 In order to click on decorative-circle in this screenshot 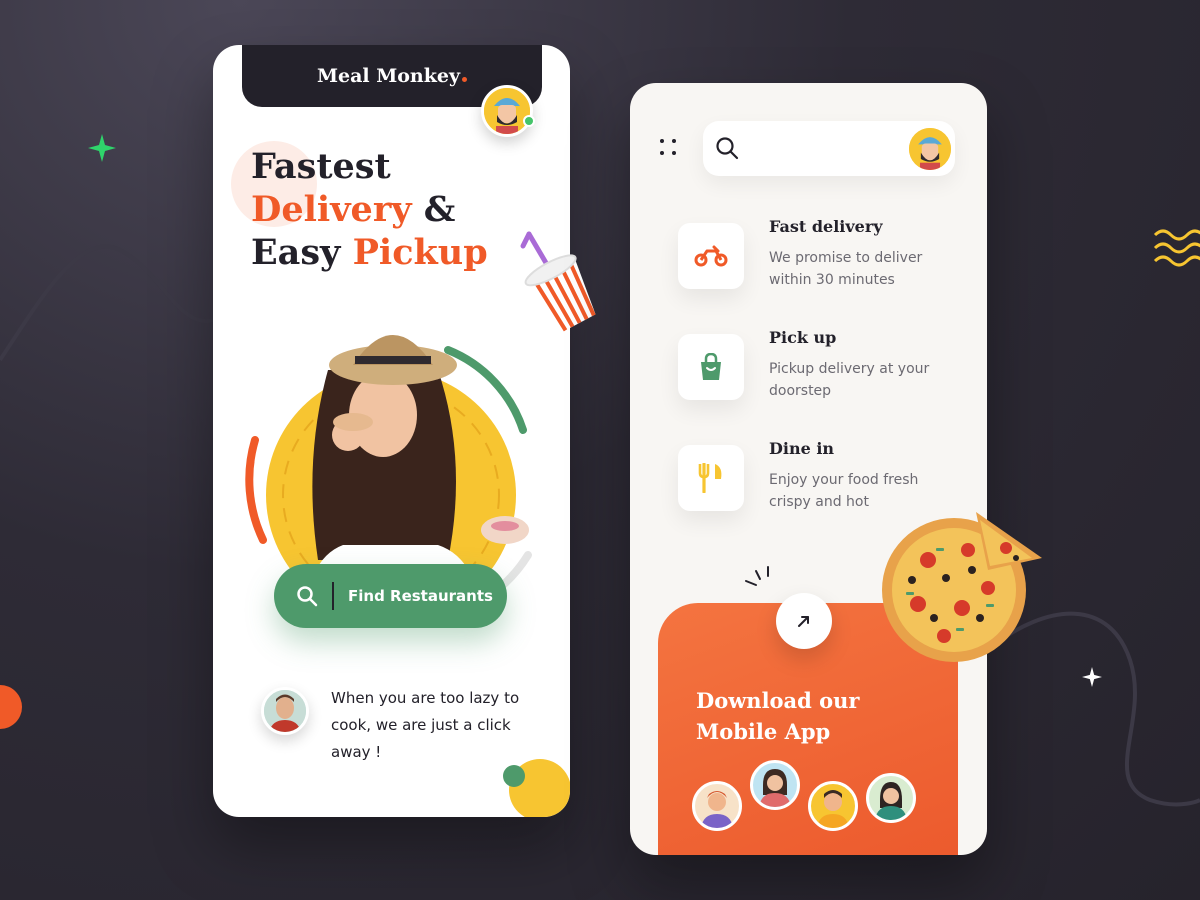, I will do `click(514, 776)`.